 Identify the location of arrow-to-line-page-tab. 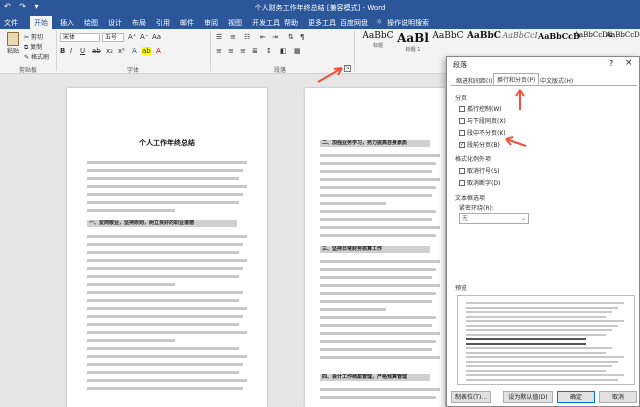
(520, 99).